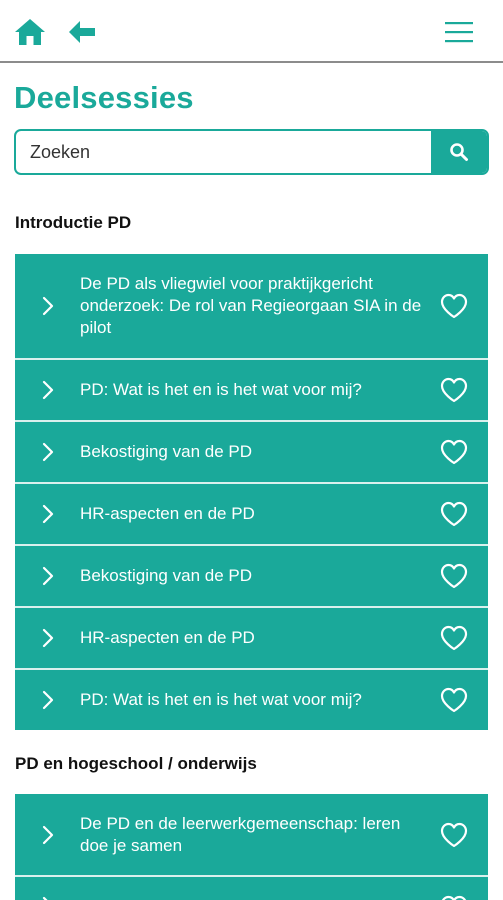  I want to click on arrow-left-icon, so click(82, 32).